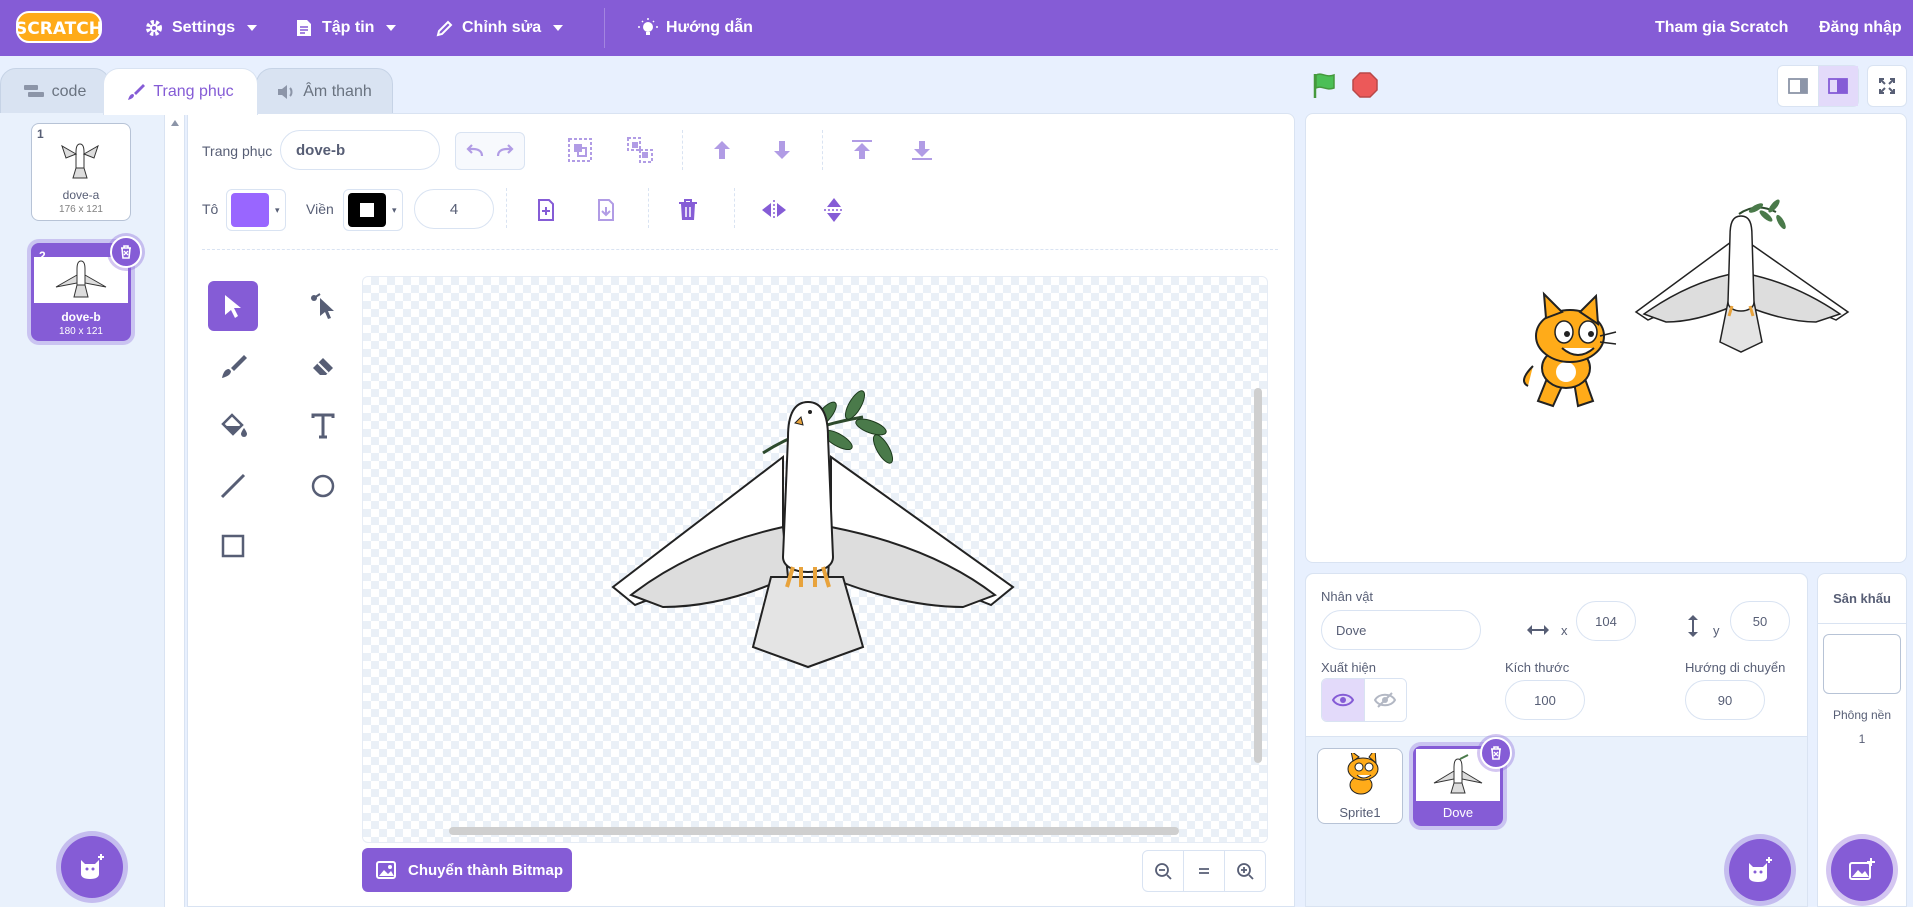 The height and width of the screenshot is (907, 1913). Describe the element at coordinates (1606, 621) in the screenshot. I see `x-input: 104` at that location.